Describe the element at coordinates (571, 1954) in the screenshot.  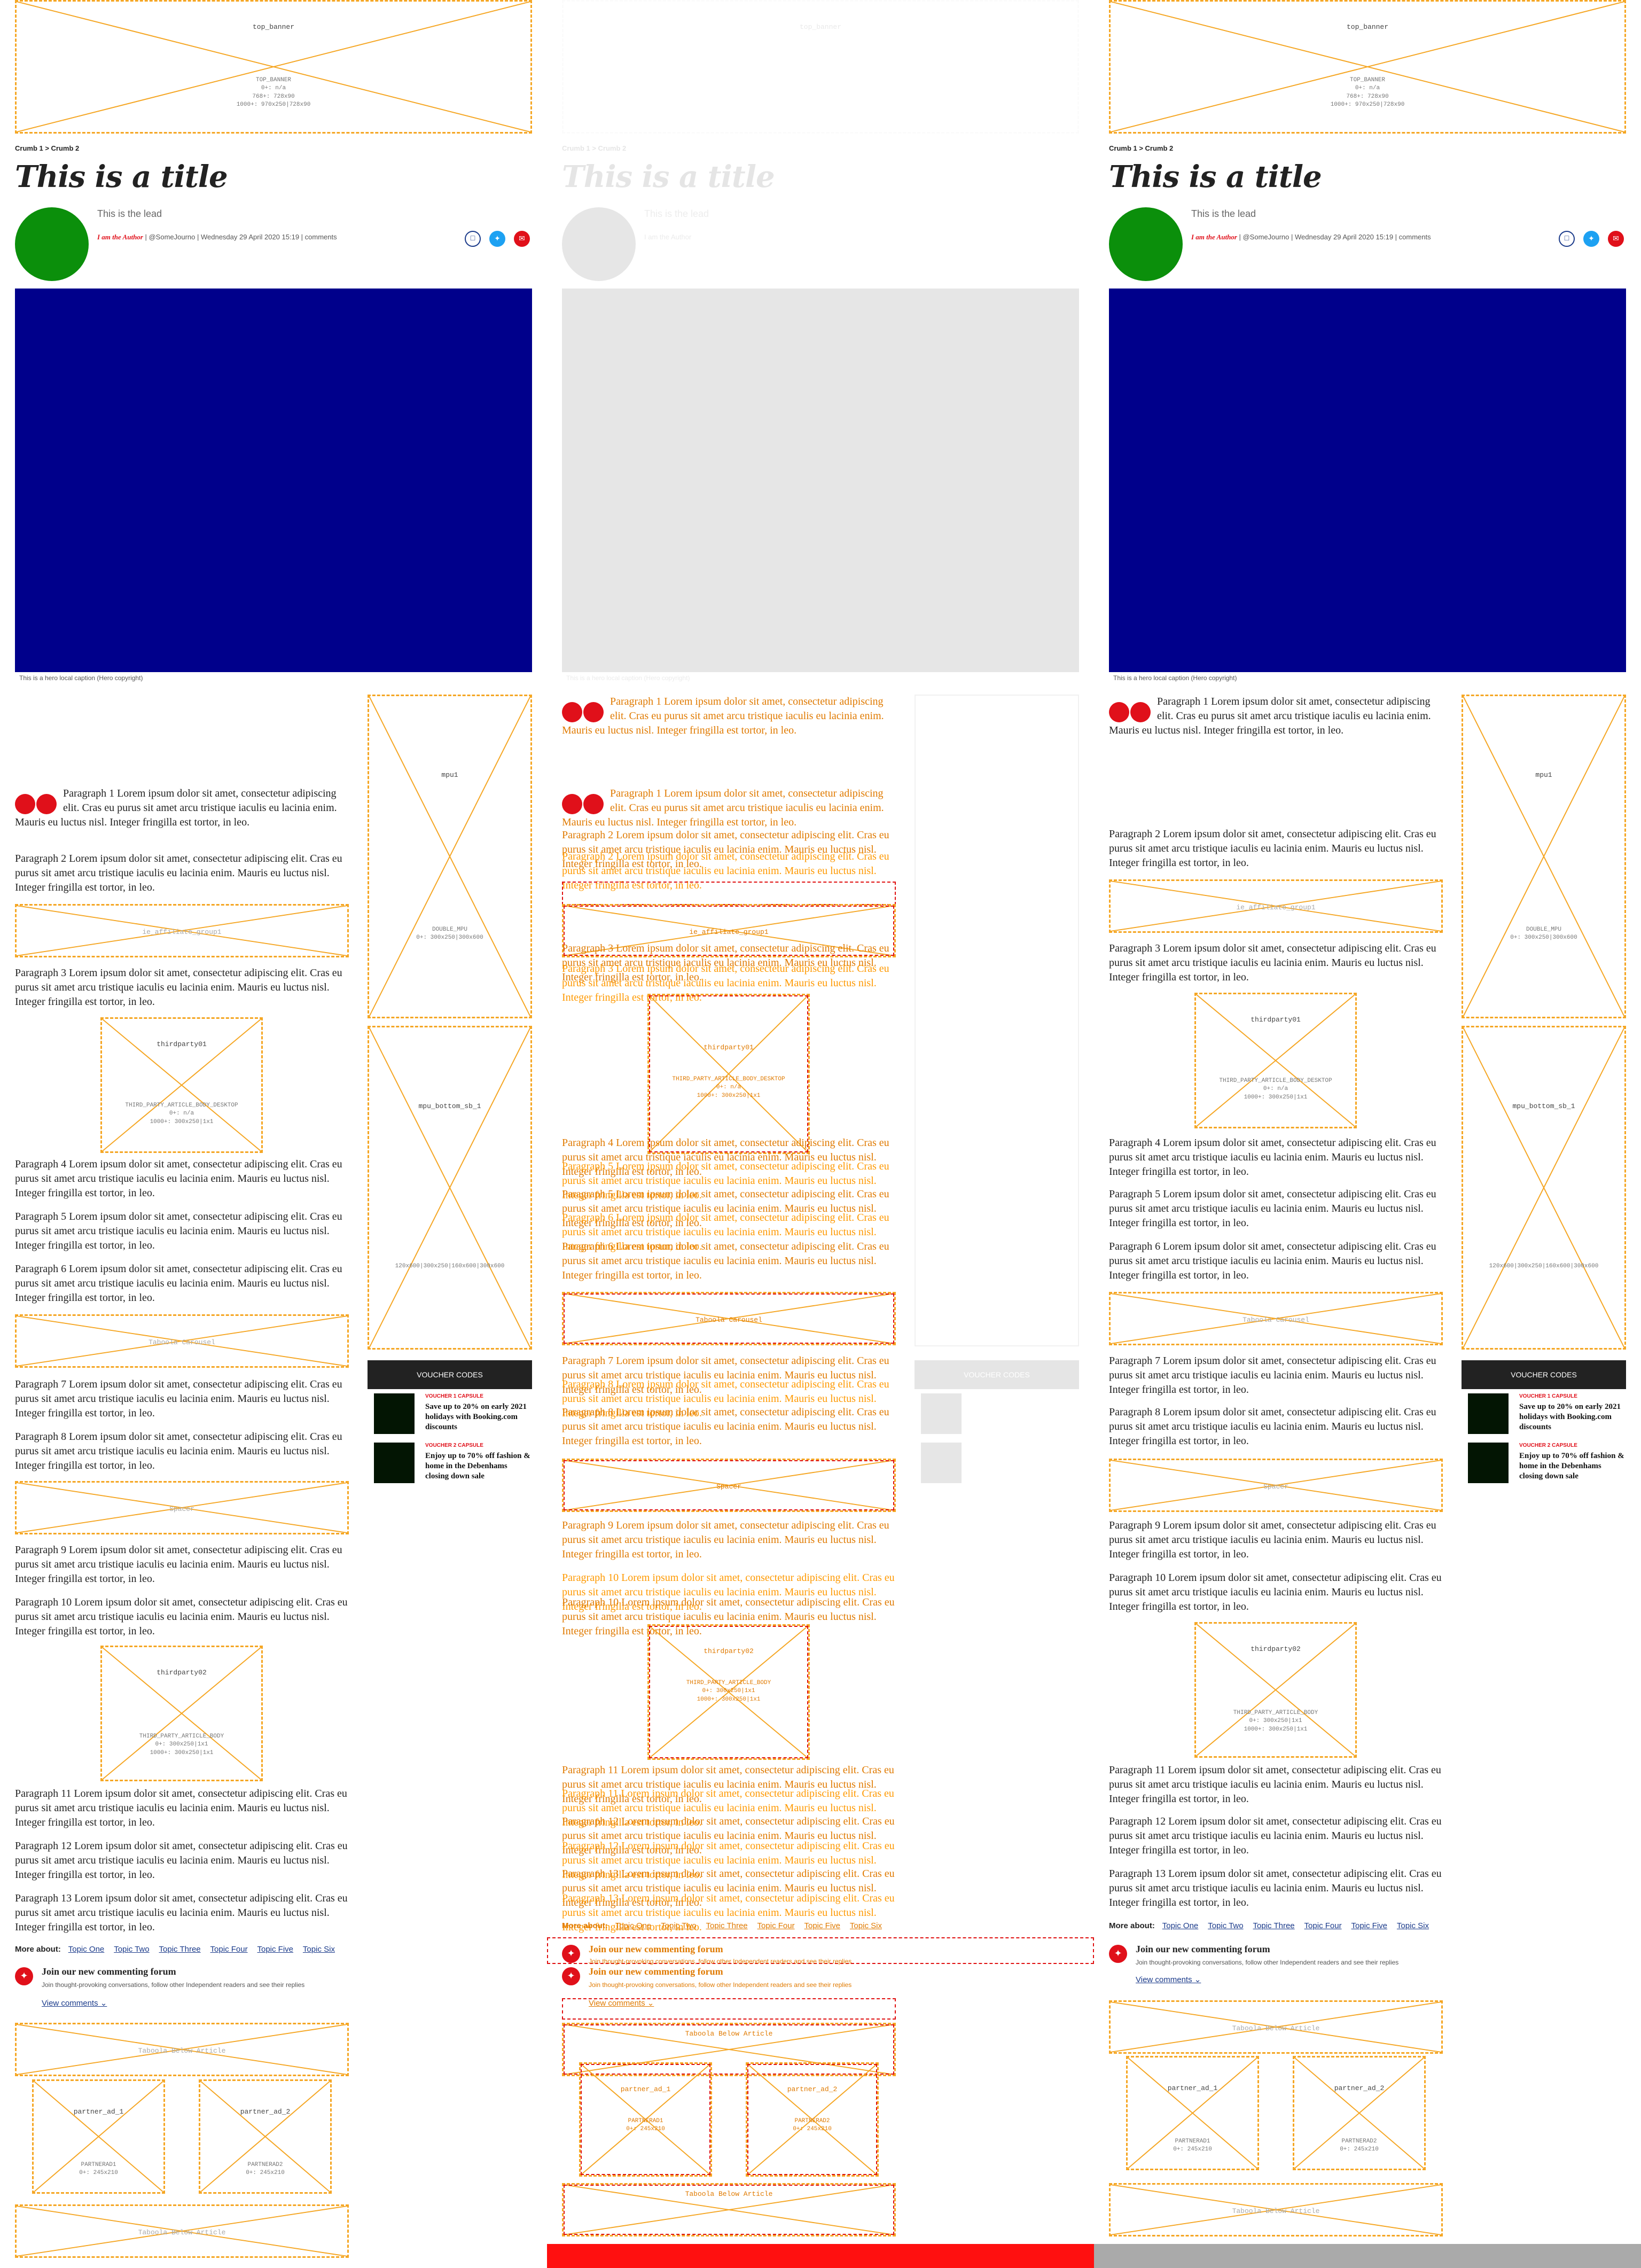
I see `independent-eagle-icon: ✦` at that location.